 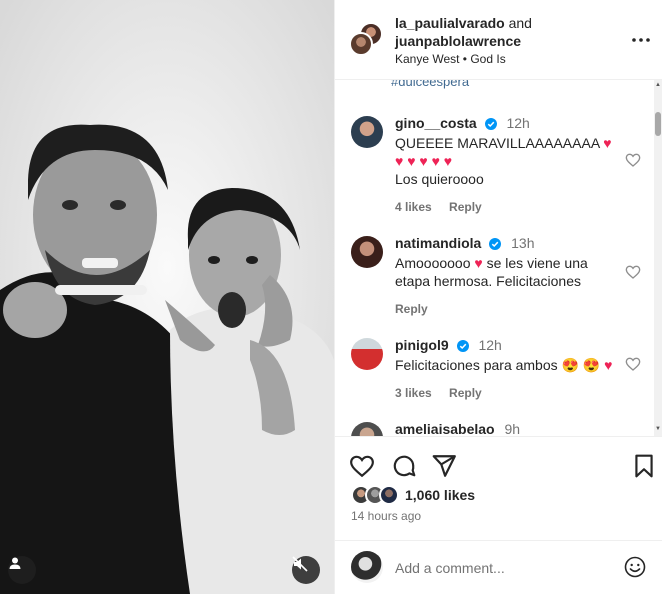 What do you see at coordinates (438, 243) in the screenshot?
I see `comment-username: natimandiola` at bounding box center [438, 243].